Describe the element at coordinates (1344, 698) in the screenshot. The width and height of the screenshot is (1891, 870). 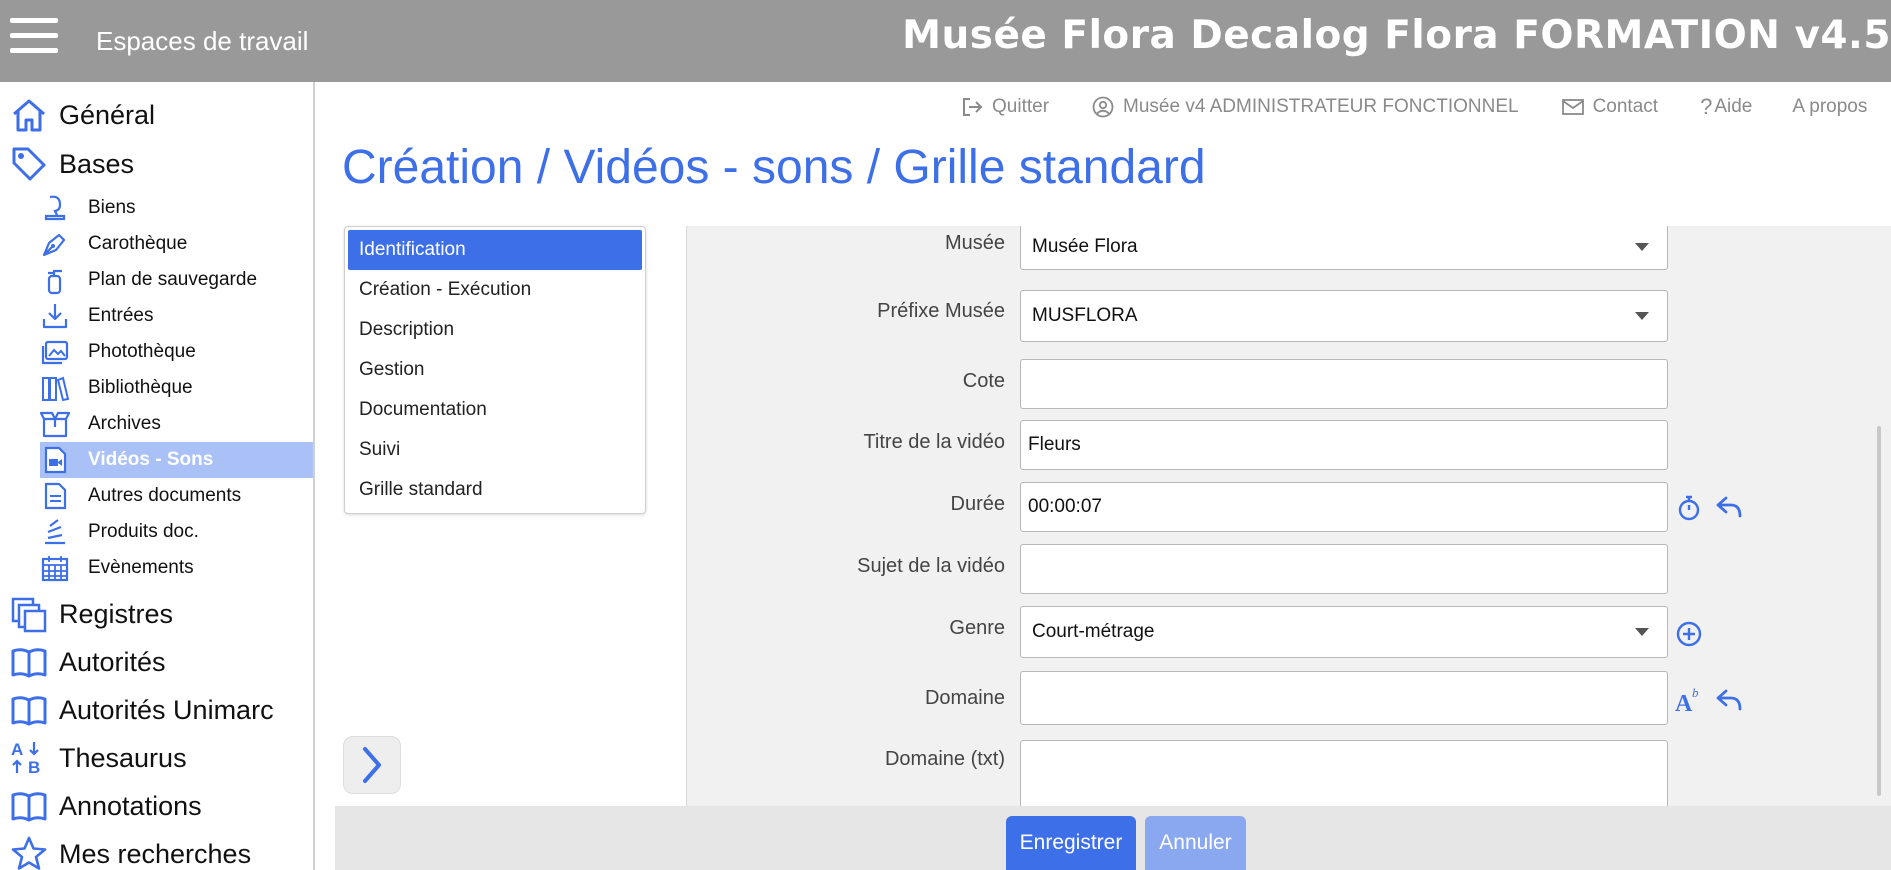
I see `domaine-input` at that location.